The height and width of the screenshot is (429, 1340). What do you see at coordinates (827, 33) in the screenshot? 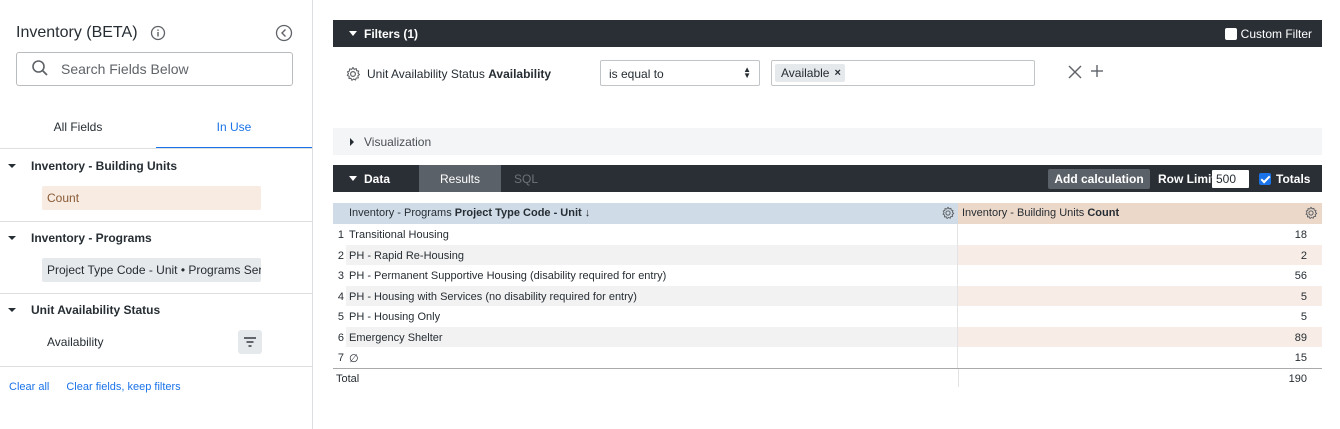
I see `filters-header: Filters (1) Custom Filter` at bounding box center [827, 33].